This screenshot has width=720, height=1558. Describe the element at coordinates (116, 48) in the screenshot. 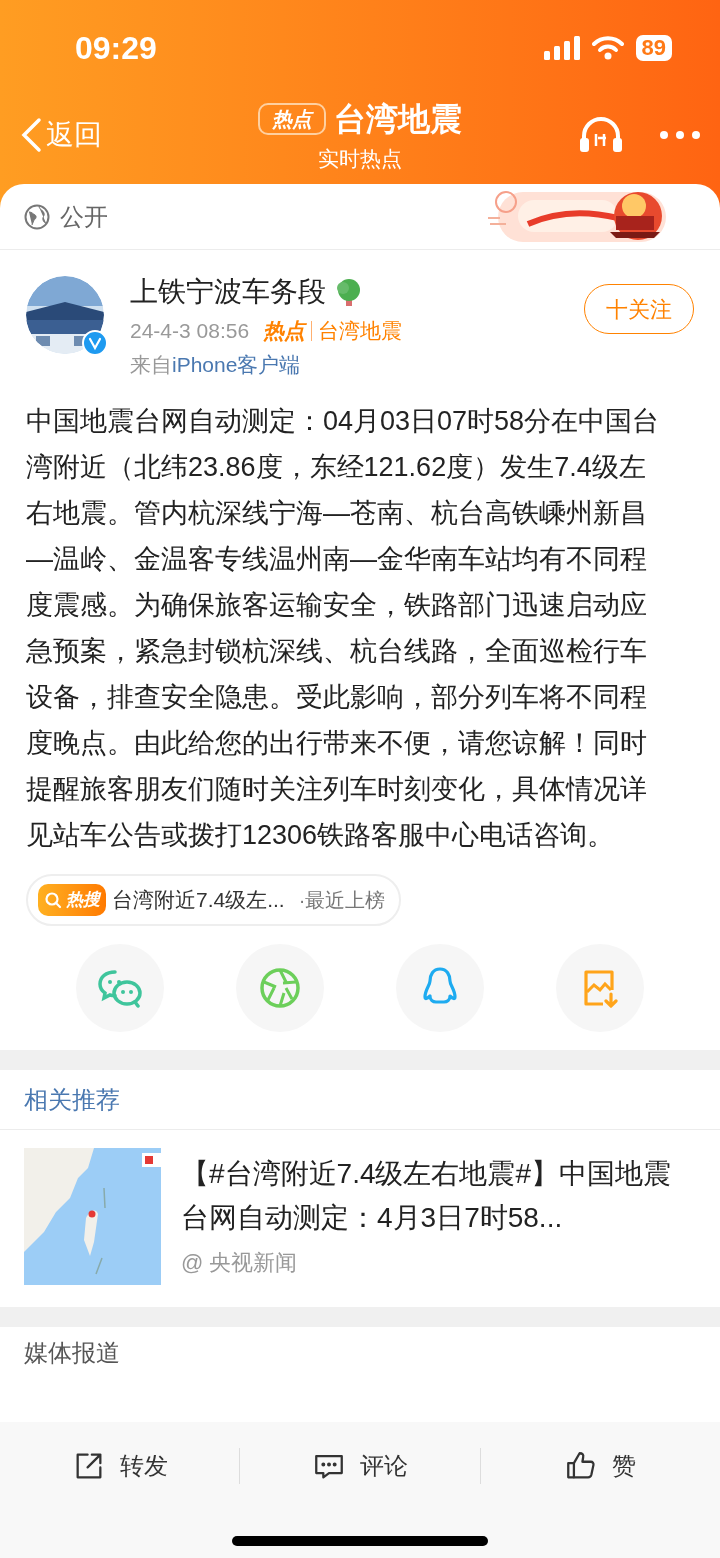

I see `status-time: 09:29` at that location.